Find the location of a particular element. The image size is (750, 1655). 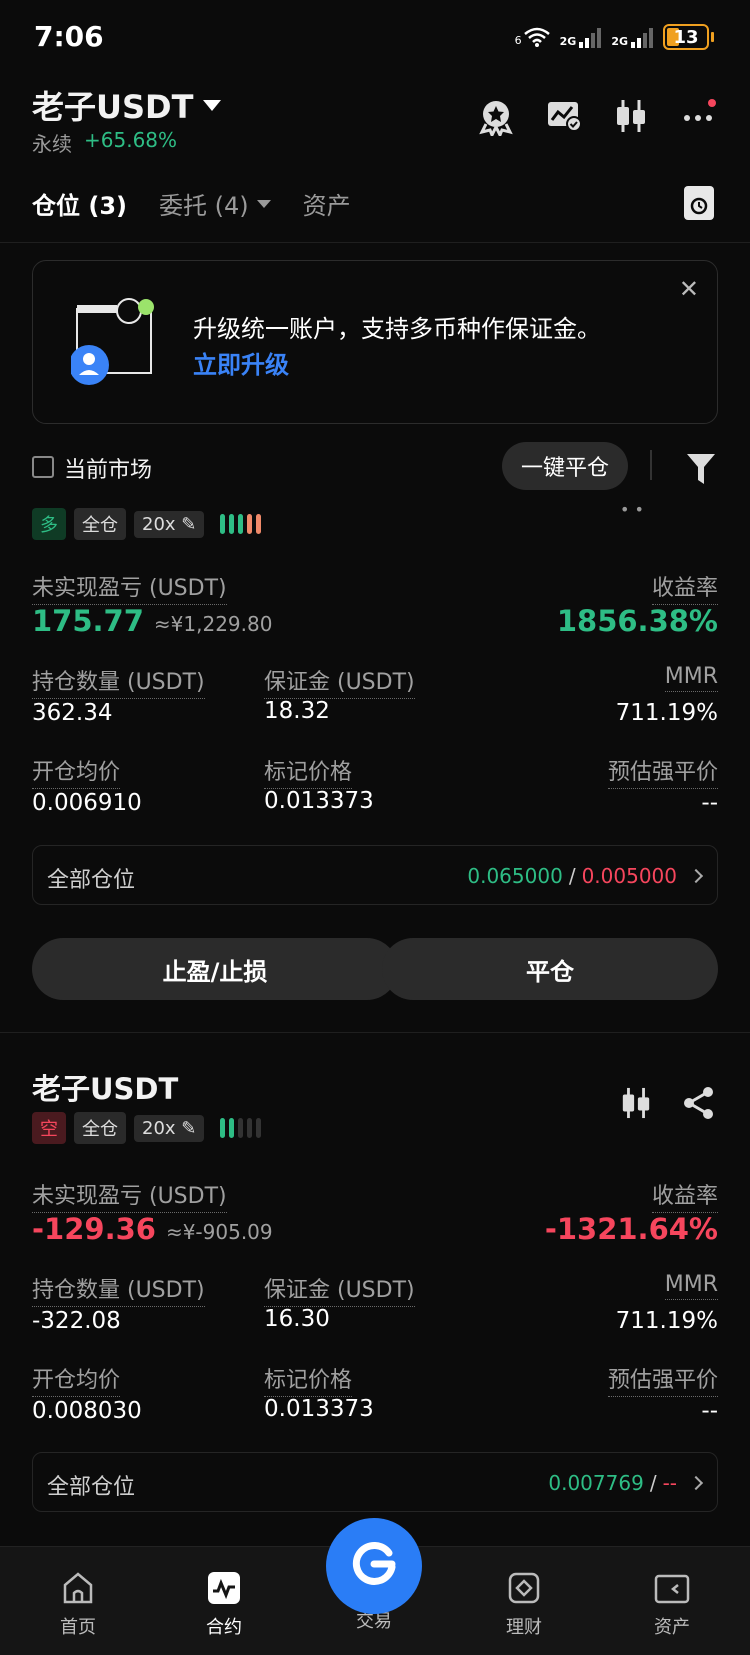

position-2-symbol: 老子USDT is located at coordinates (105, 1087).